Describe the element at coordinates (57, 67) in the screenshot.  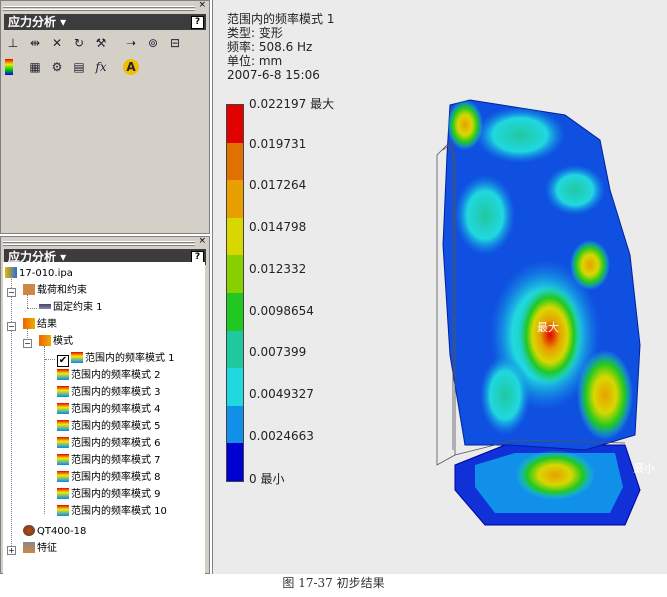
I see `settings-icon: ⚙` at that location.